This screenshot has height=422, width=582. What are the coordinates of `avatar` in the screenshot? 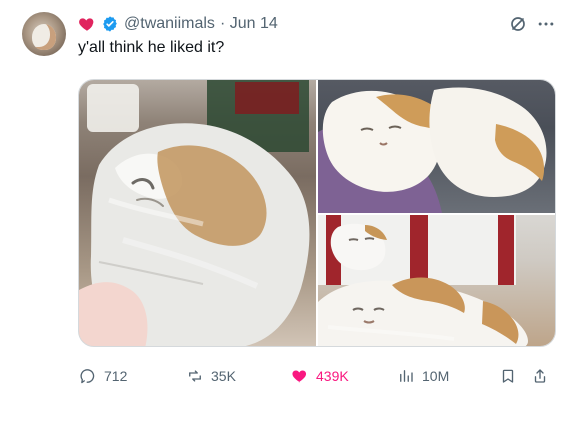 It's located at (44, 34).